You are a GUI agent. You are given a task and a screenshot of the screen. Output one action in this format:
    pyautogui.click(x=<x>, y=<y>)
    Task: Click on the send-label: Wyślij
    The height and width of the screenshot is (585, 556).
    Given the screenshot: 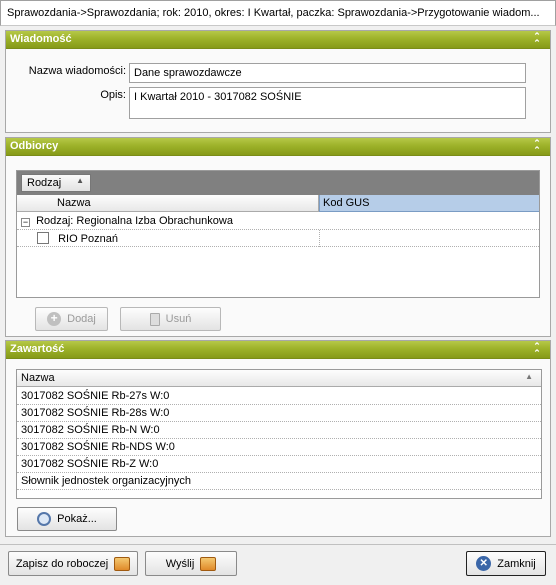 What is the action you would take?
    pyautogui.click(x=180, y=563)
    